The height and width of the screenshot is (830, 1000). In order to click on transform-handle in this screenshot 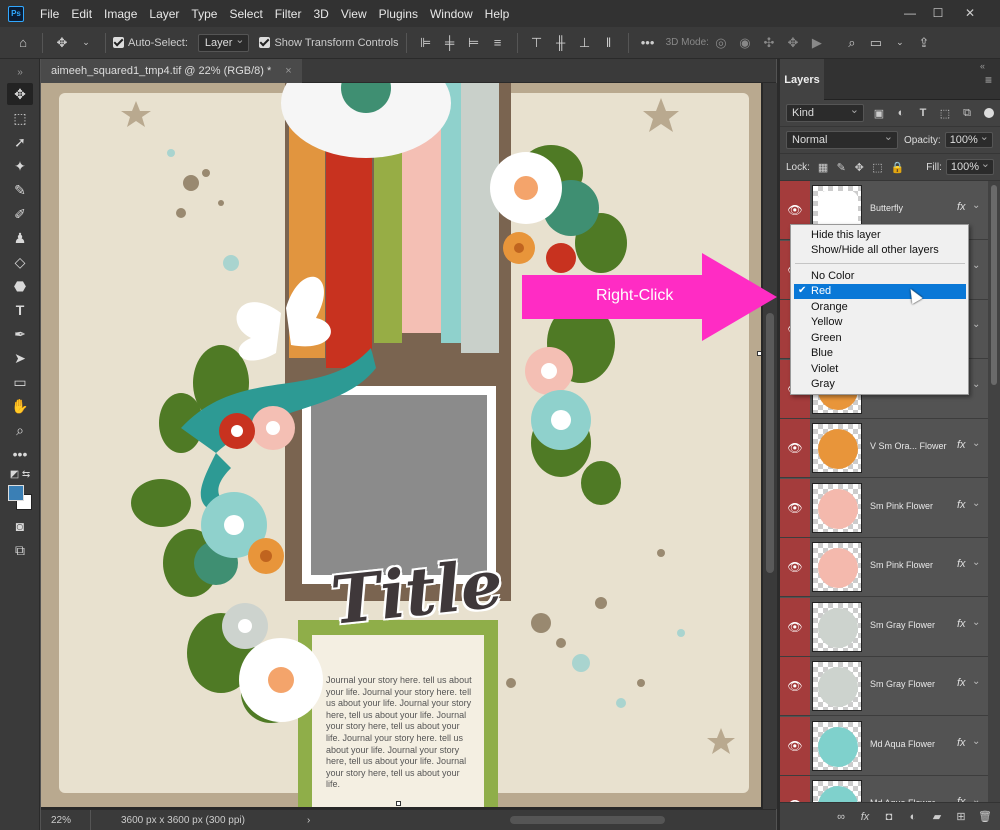, I will do `click(759, 353)`.